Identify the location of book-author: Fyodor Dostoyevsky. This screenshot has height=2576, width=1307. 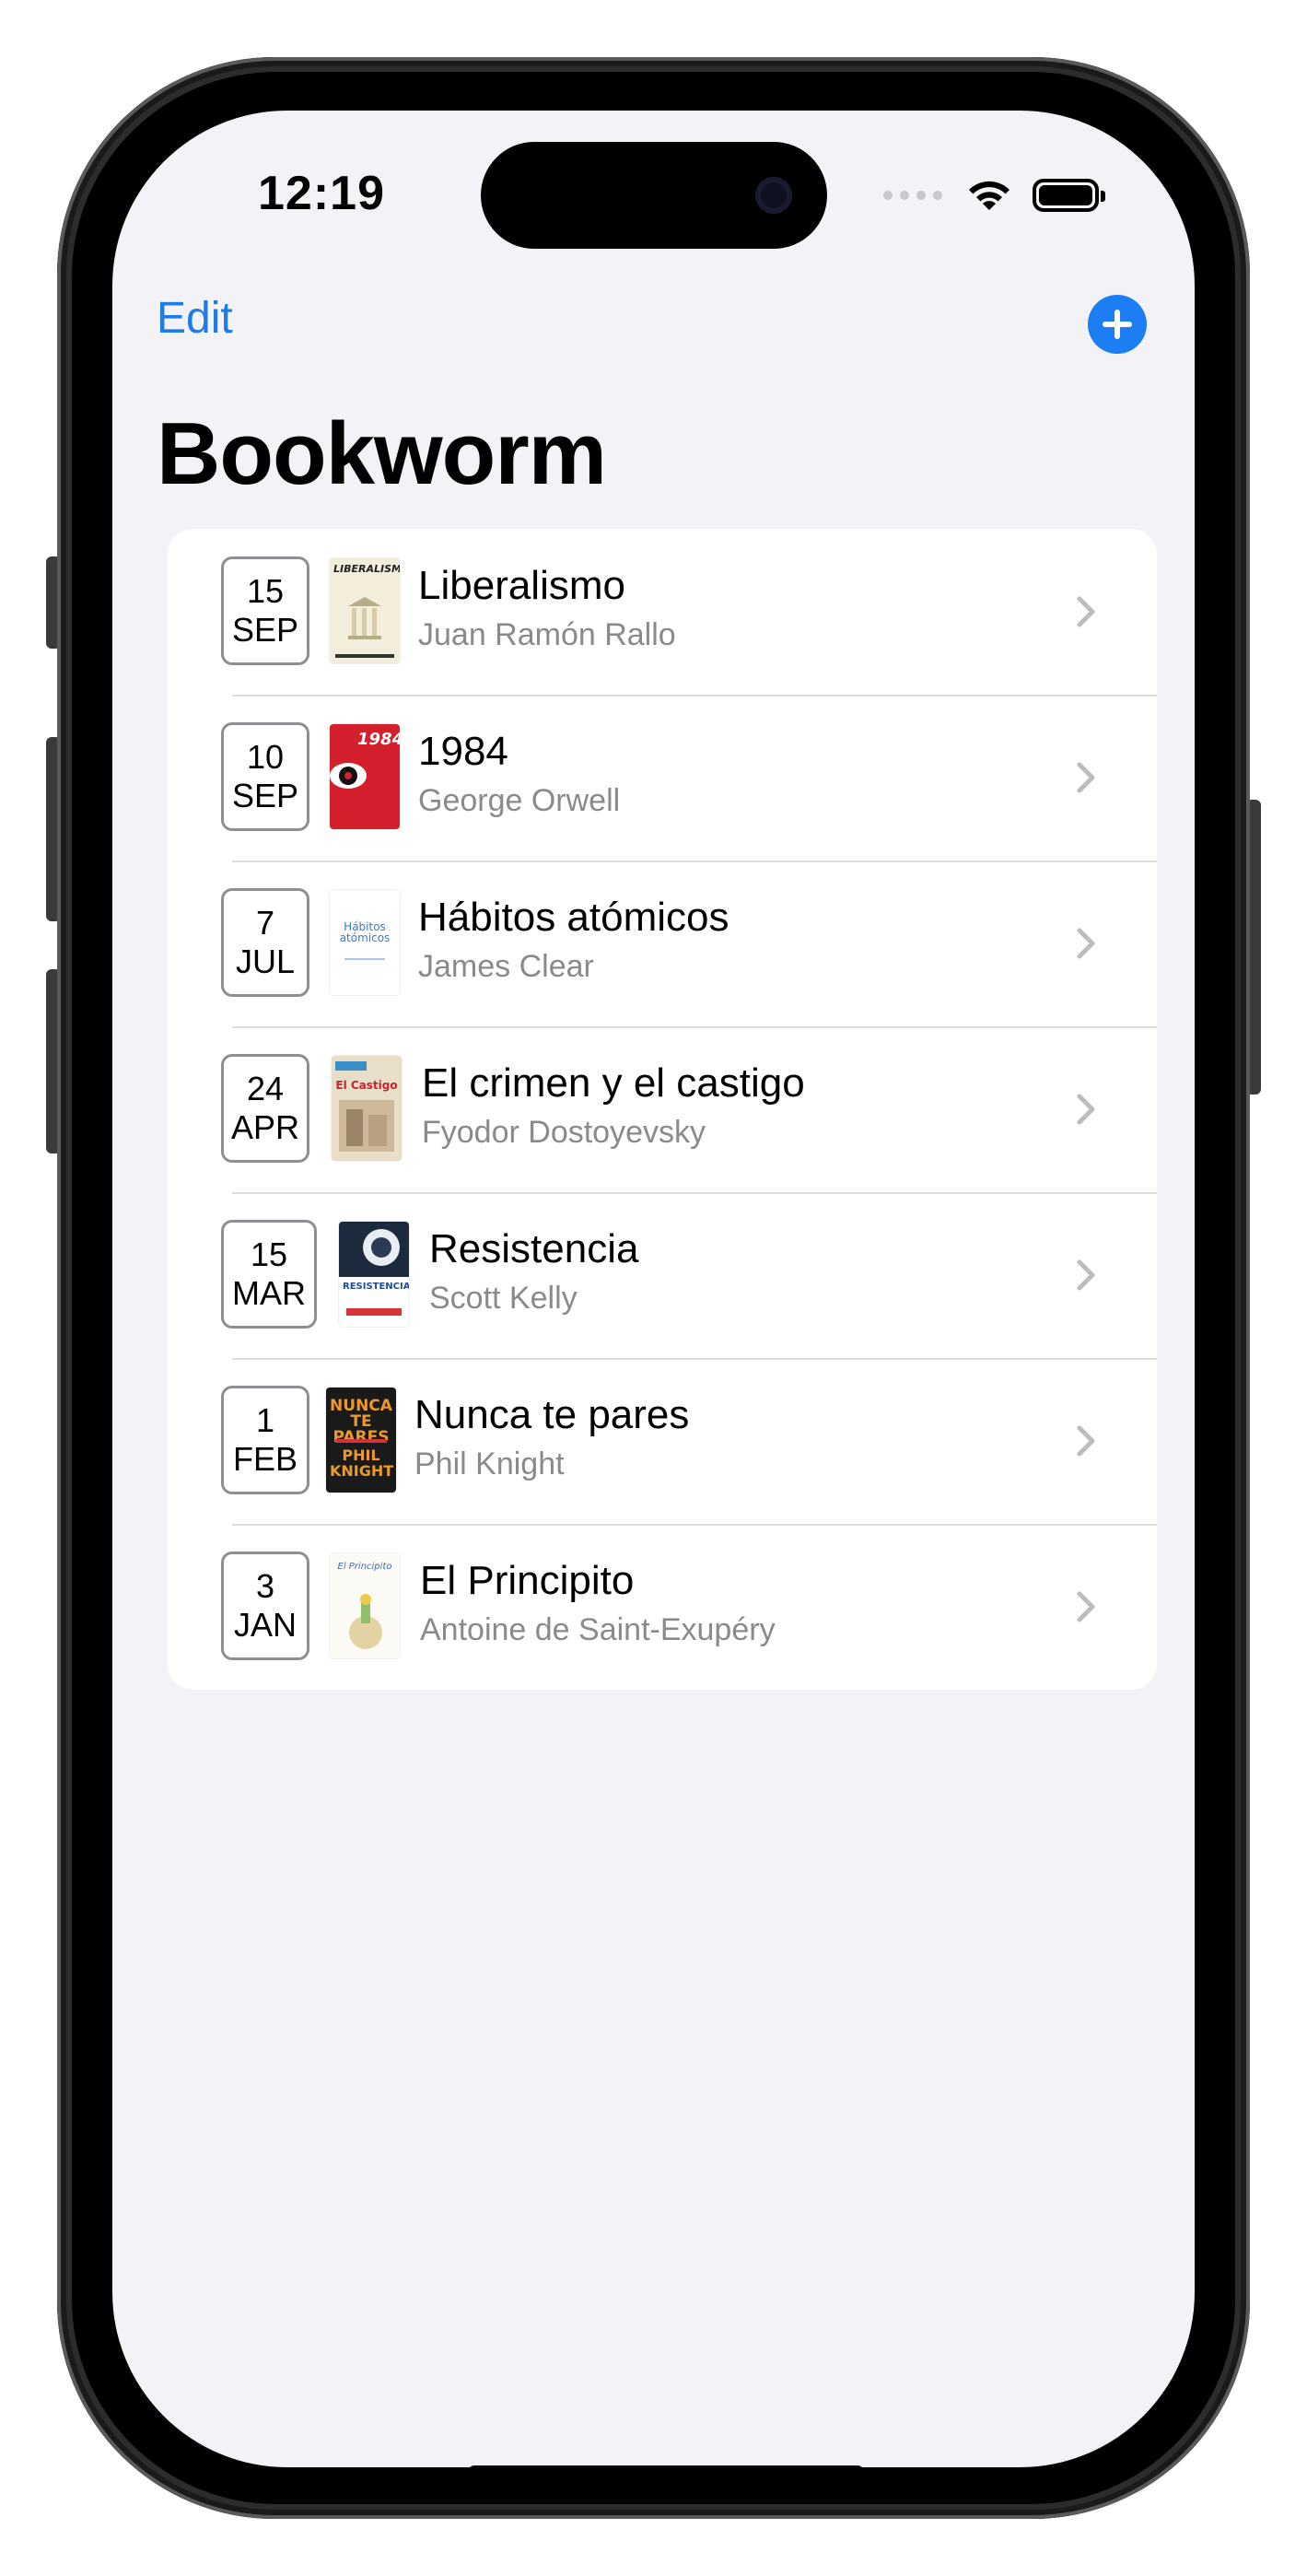
(564, 1133).